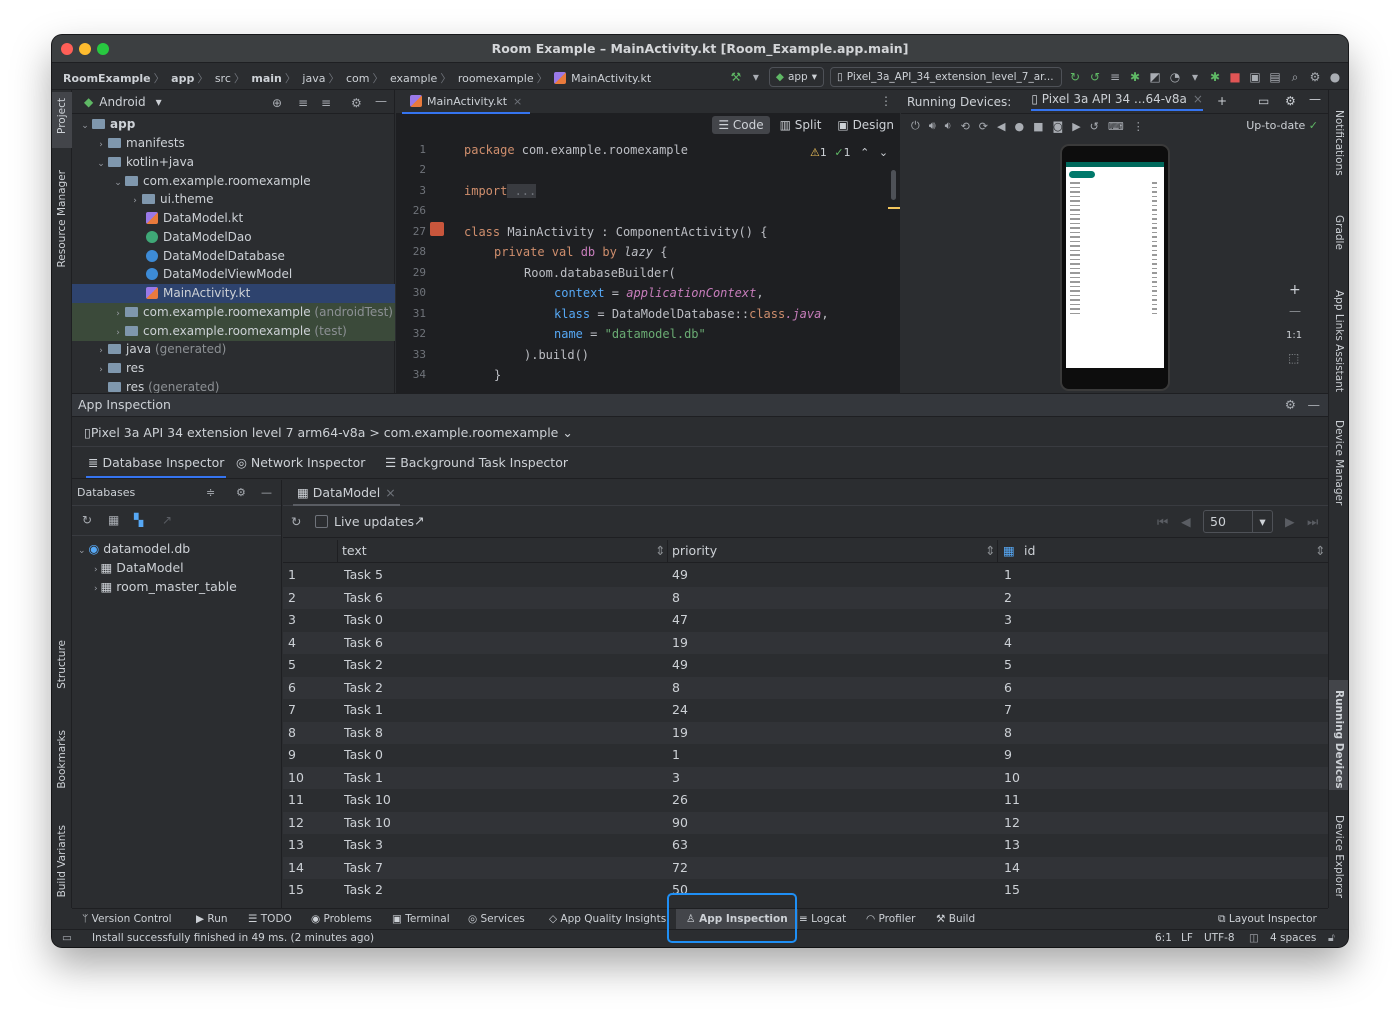 The image size is (1400, 1016). I want to click on id-cell: 5, so click(1008, 665).